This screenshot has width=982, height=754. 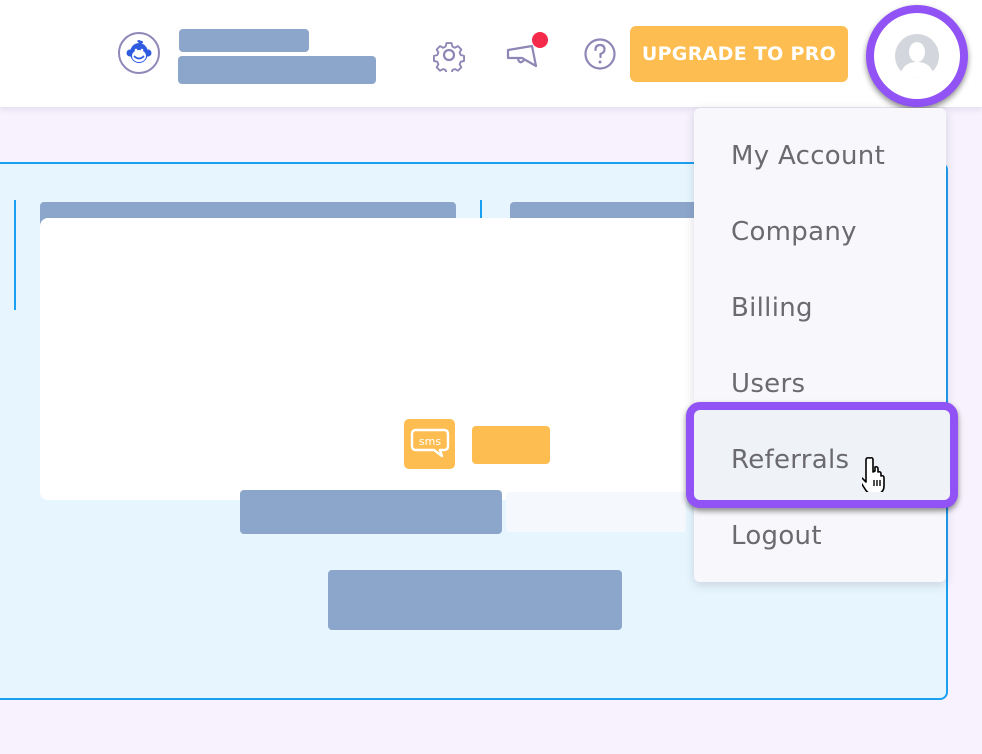 I want to click on sms-title-placeholder, so click(x=511, y=445).